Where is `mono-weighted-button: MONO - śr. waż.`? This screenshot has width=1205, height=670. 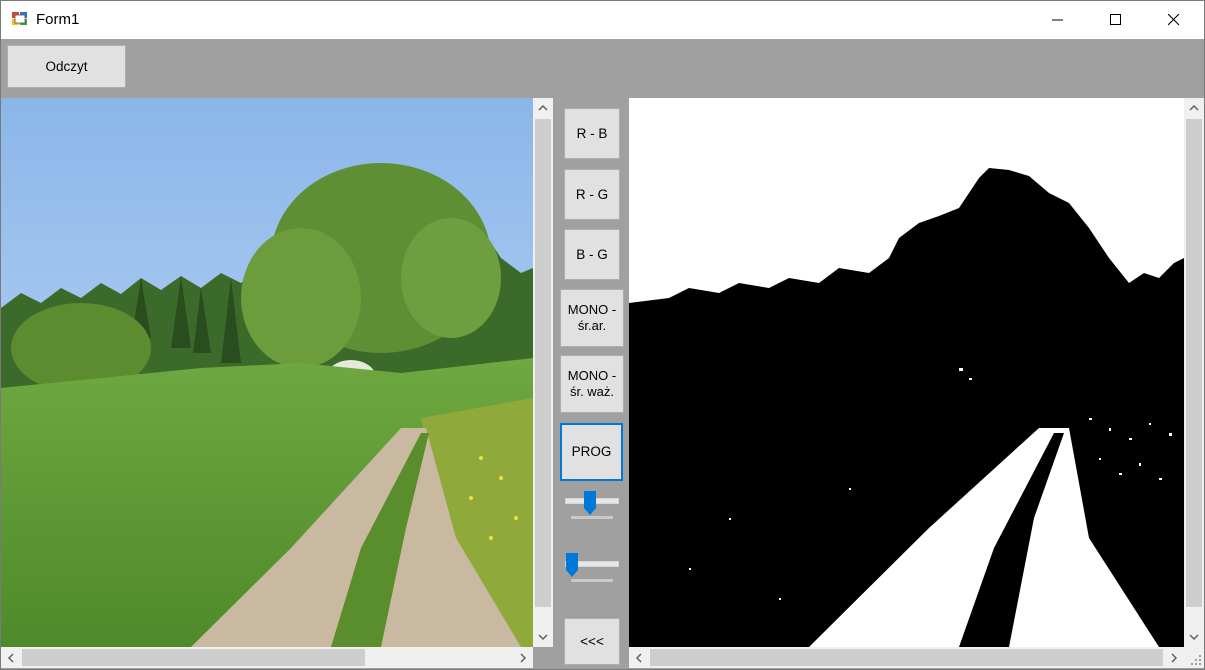
mono-weighted-button: MONO - śr. waż. is located at coordinates (592, 384).